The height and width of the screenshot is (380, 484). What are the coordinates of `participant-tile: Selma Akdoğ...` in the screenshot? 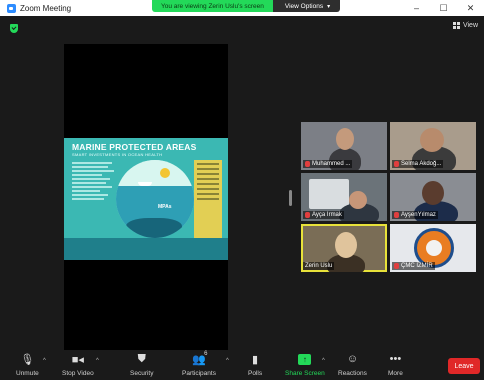 It's located at (433, 146).